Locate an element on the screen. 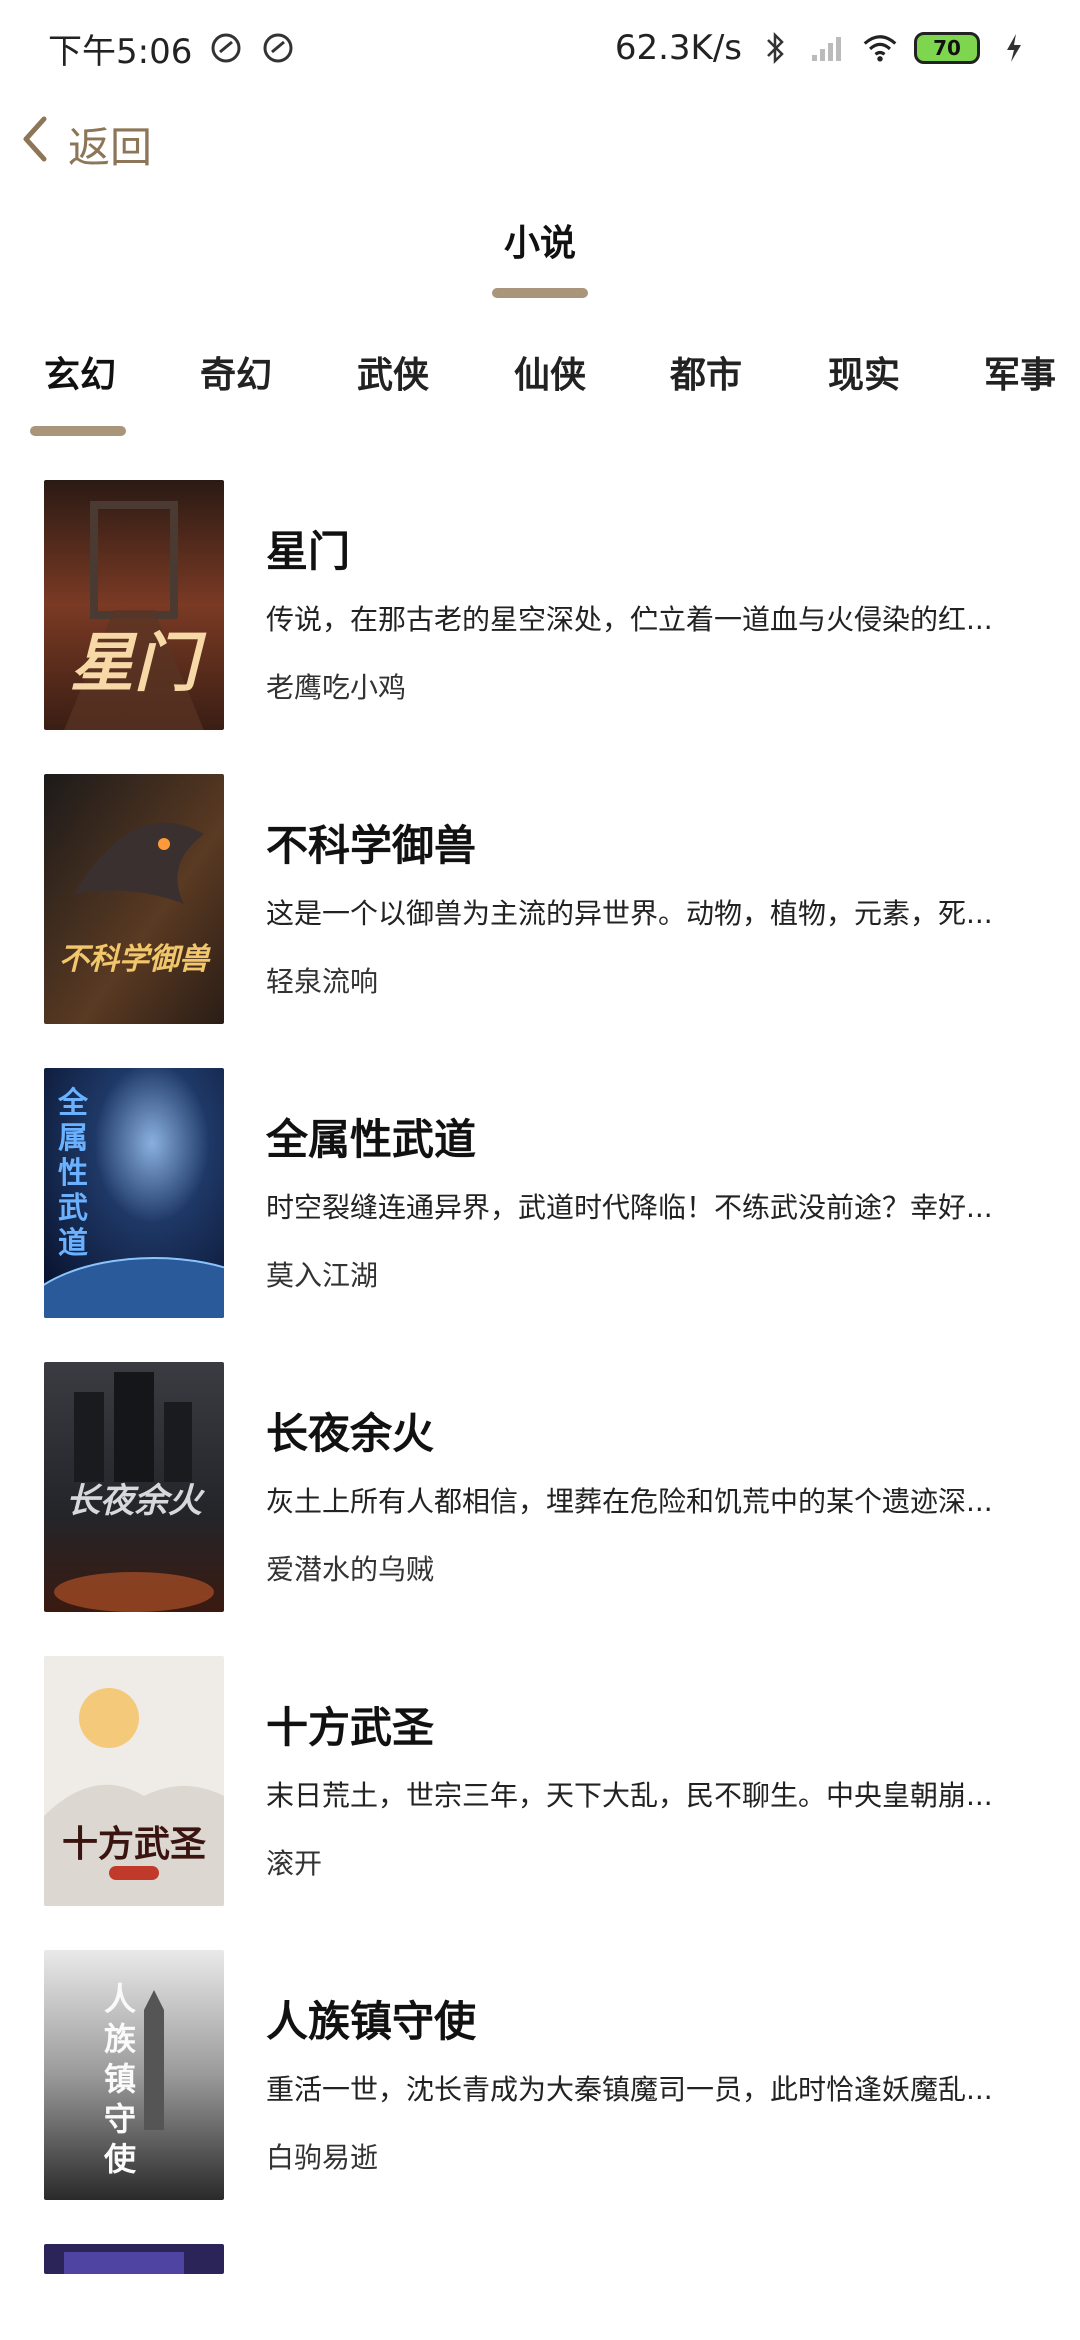  book-author: 白驹易逝 is located at coordinates (322, 2157).